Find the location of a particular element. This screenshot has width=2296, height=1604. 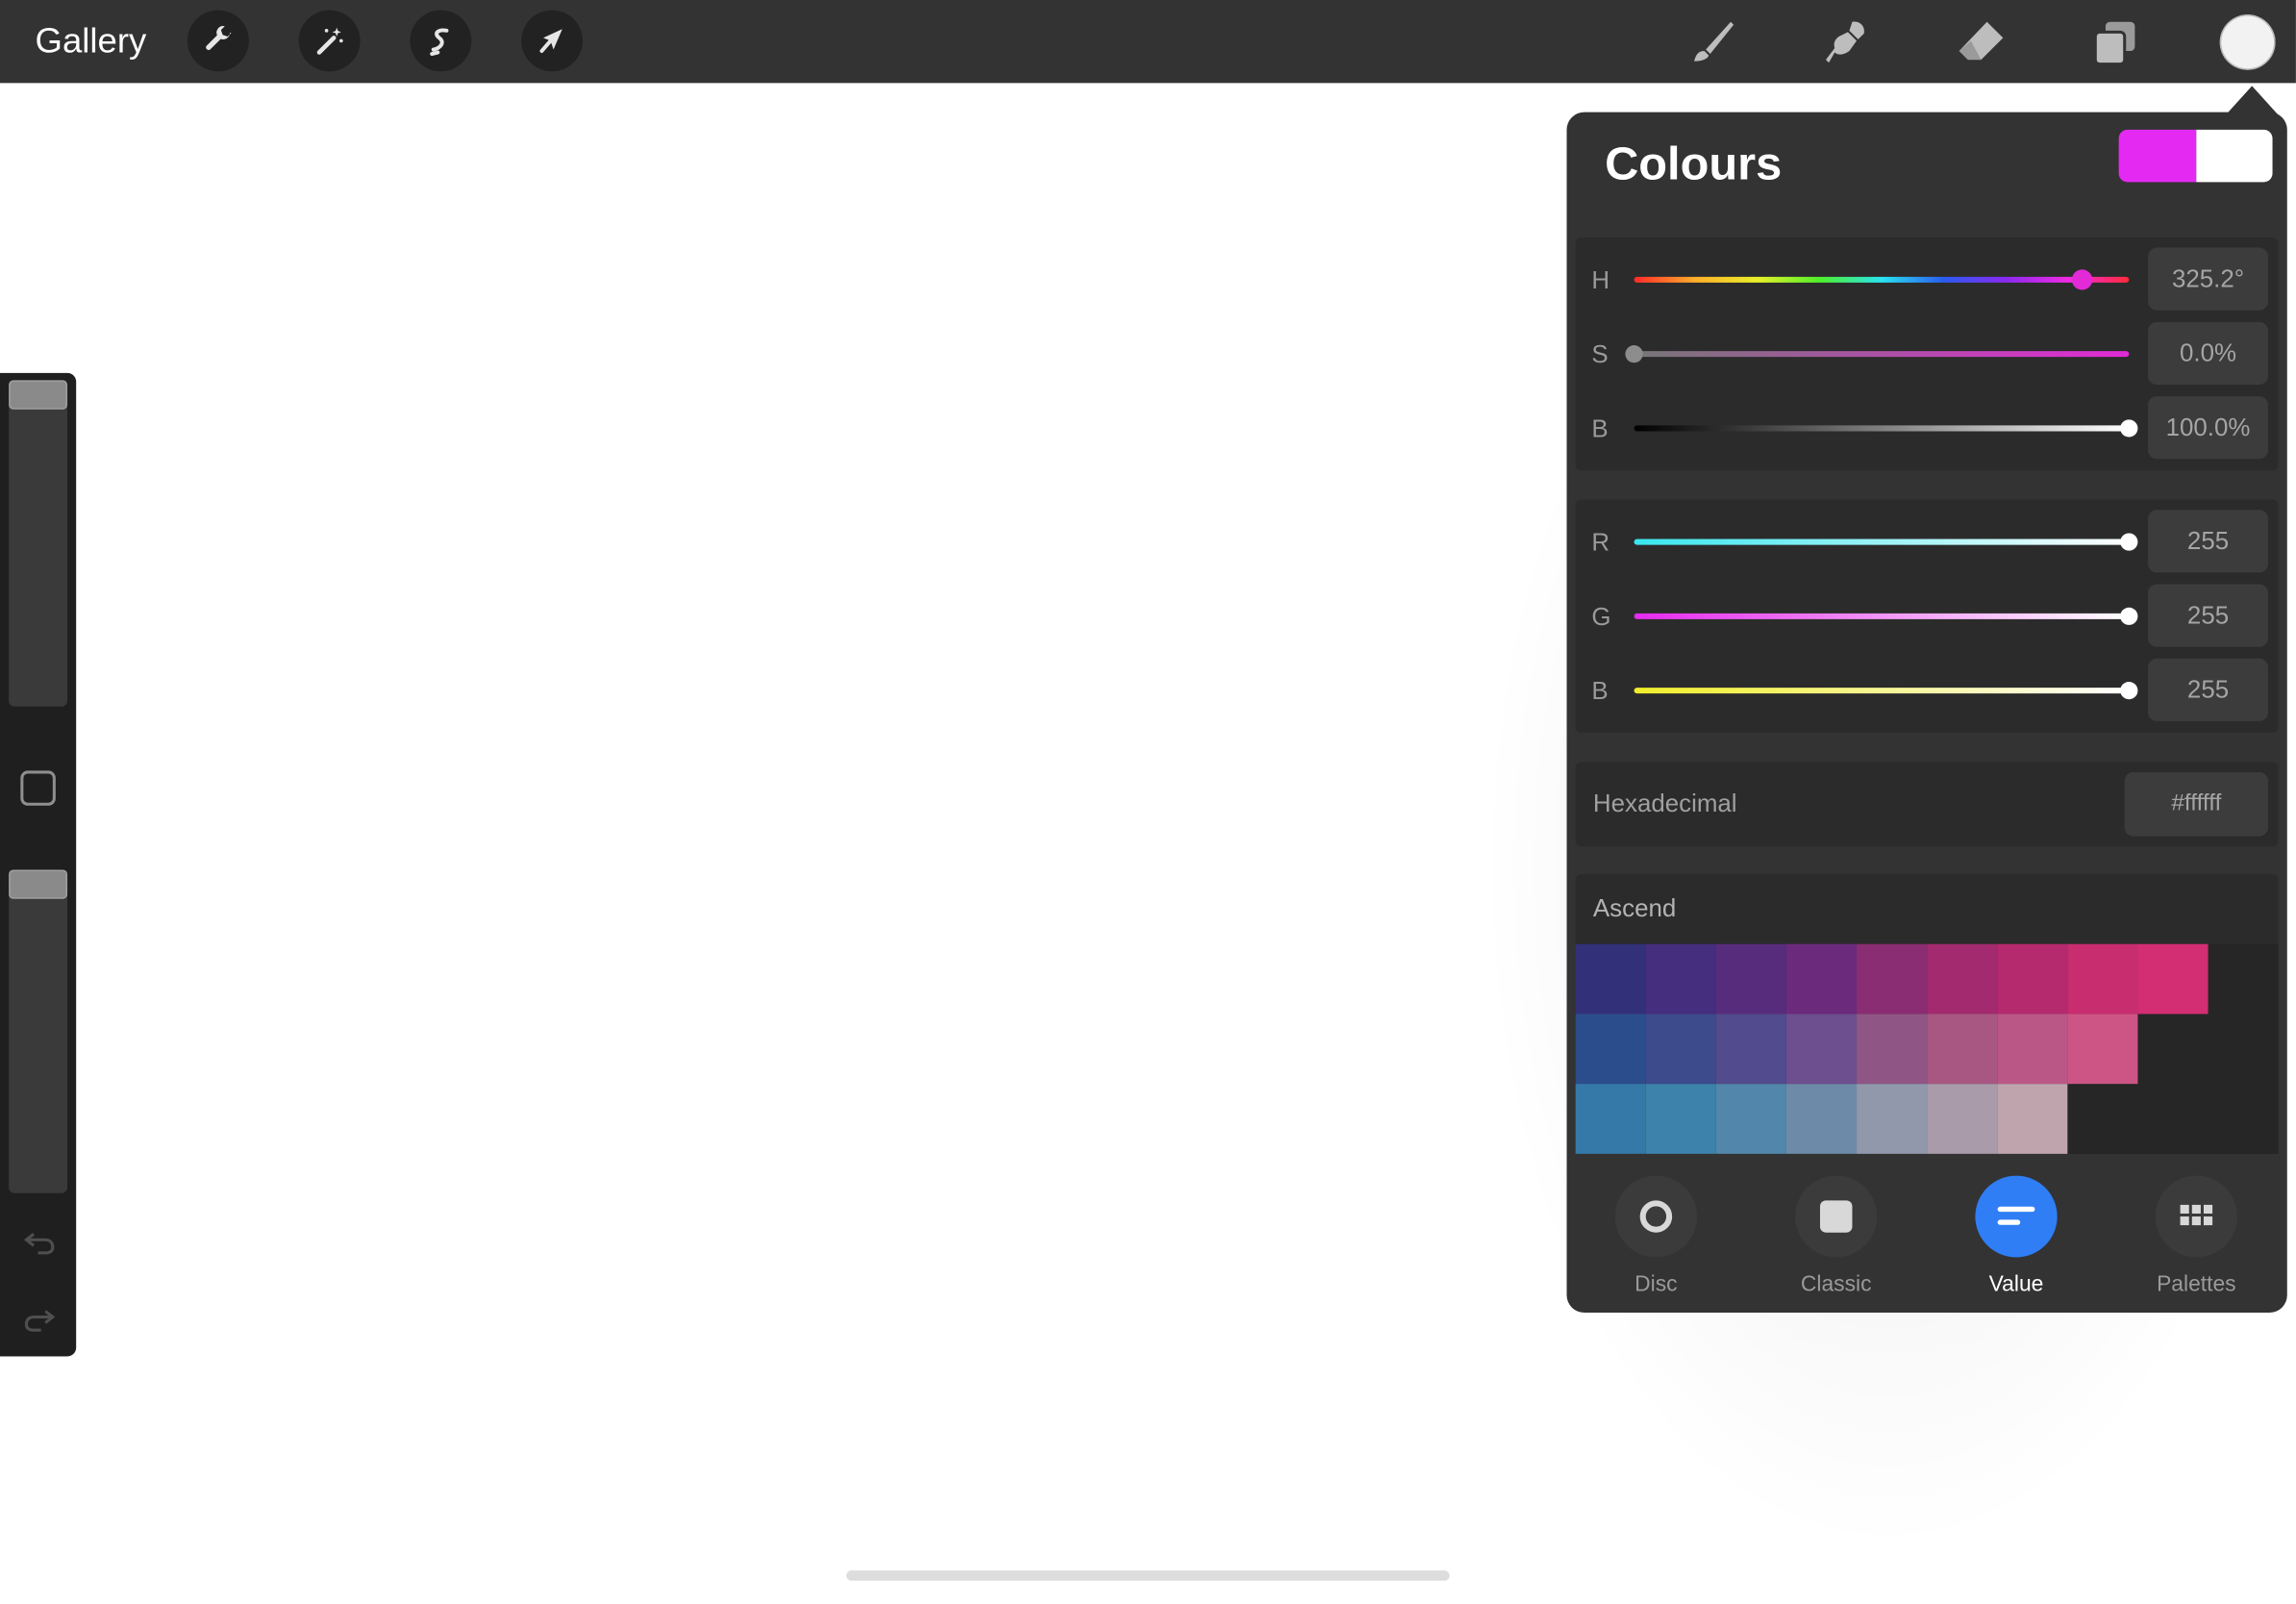

magic-wand-icon is located at coordinates (329, 41).